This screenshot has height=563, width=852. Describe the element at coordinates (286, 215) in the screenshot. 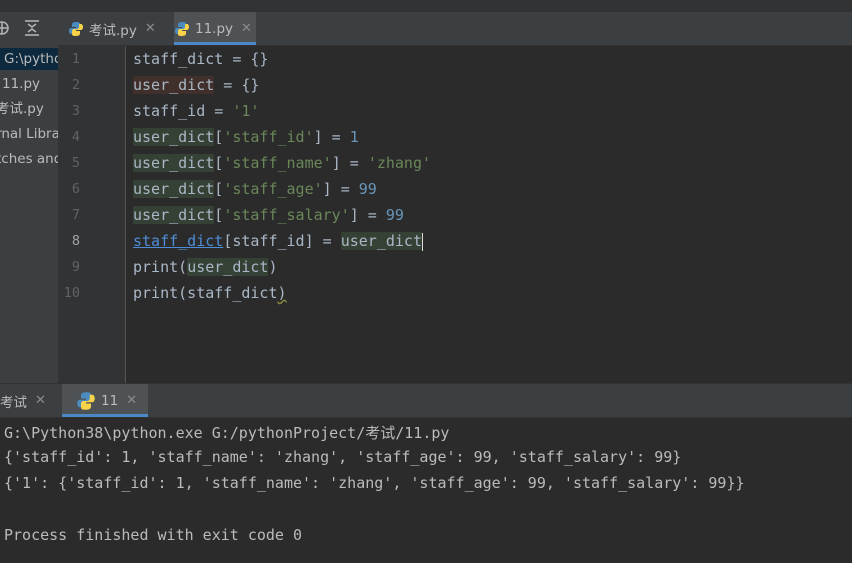

I see `code-token: 'staff_salary'` at that location.